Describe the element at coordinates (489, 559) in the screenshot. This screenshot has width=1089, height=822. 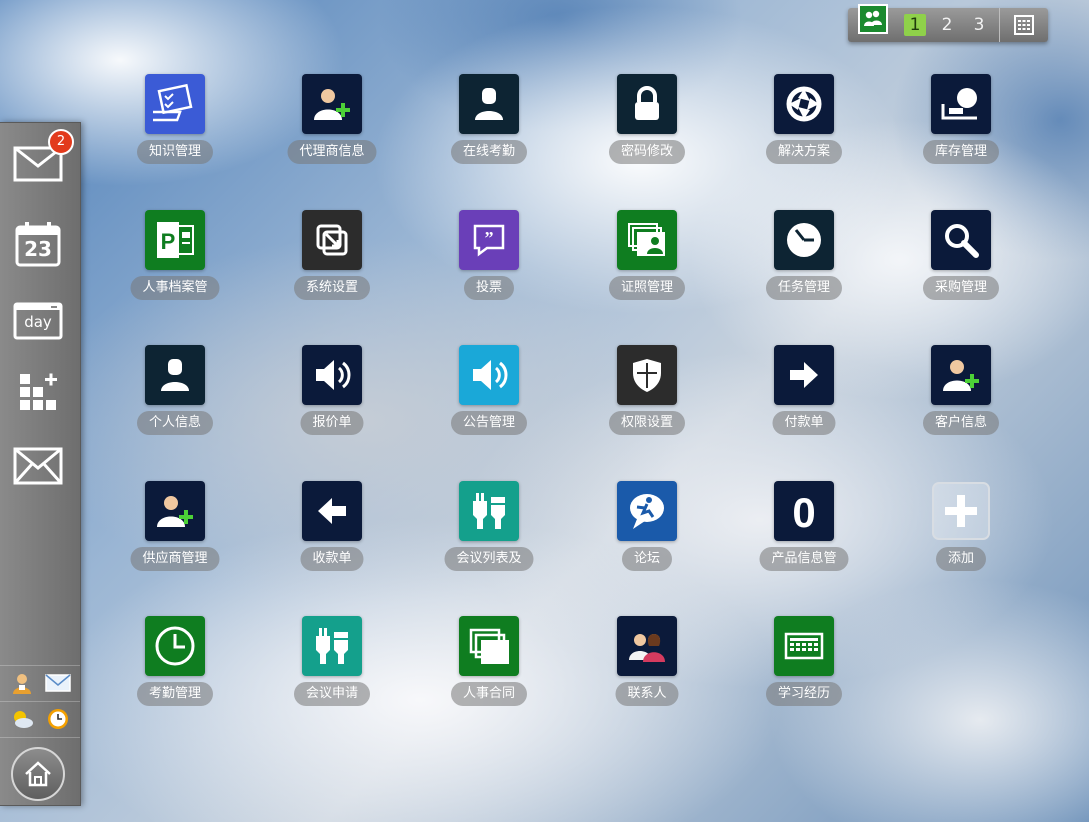
I see `app-label: 会议列表及` at that location.